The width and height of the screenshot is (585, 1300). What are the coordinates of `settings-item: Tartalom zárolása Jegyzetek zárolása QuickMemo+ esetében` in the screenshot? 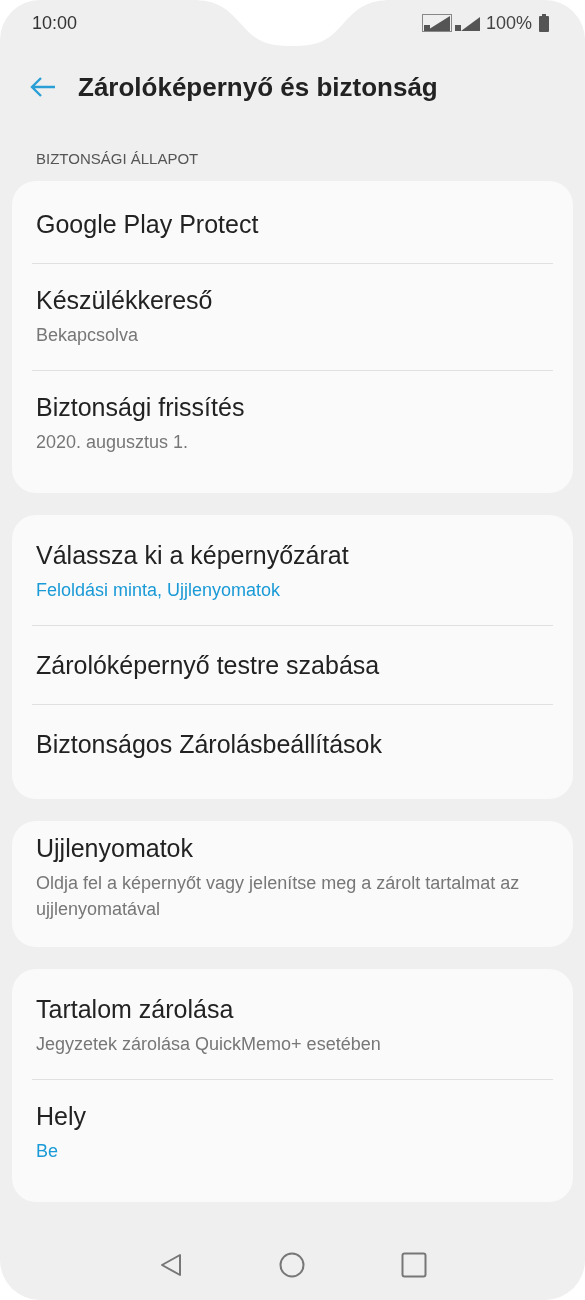 It's located at (292, 1026).